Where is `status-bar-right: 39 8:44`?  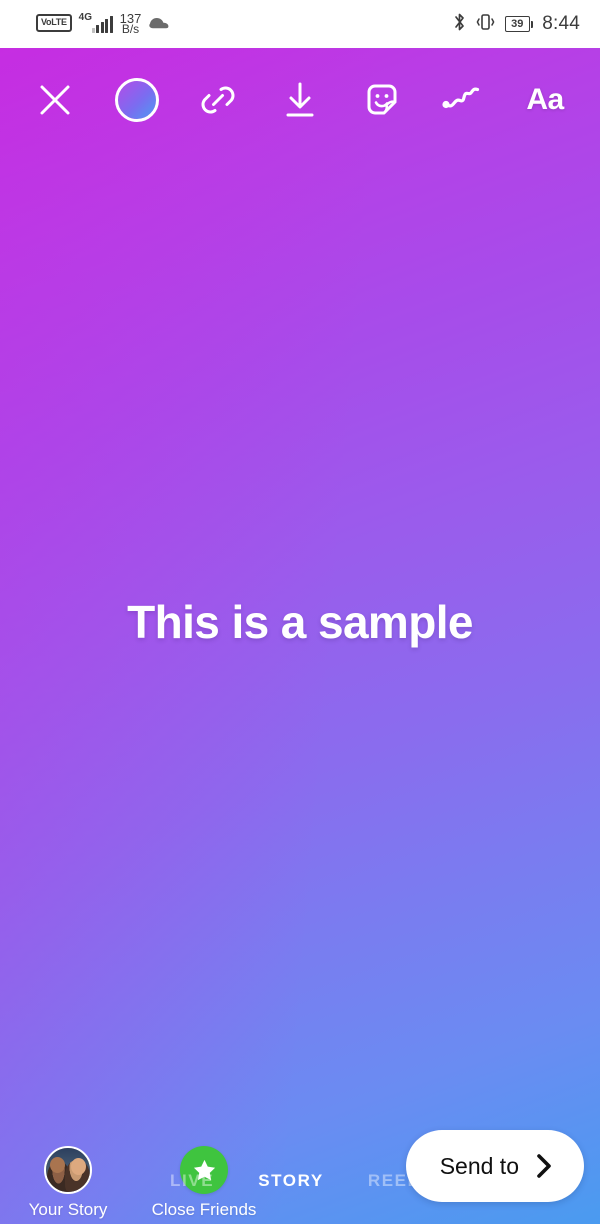
status-bar-right: 39 8:44 is located at coordinates (519, 24).